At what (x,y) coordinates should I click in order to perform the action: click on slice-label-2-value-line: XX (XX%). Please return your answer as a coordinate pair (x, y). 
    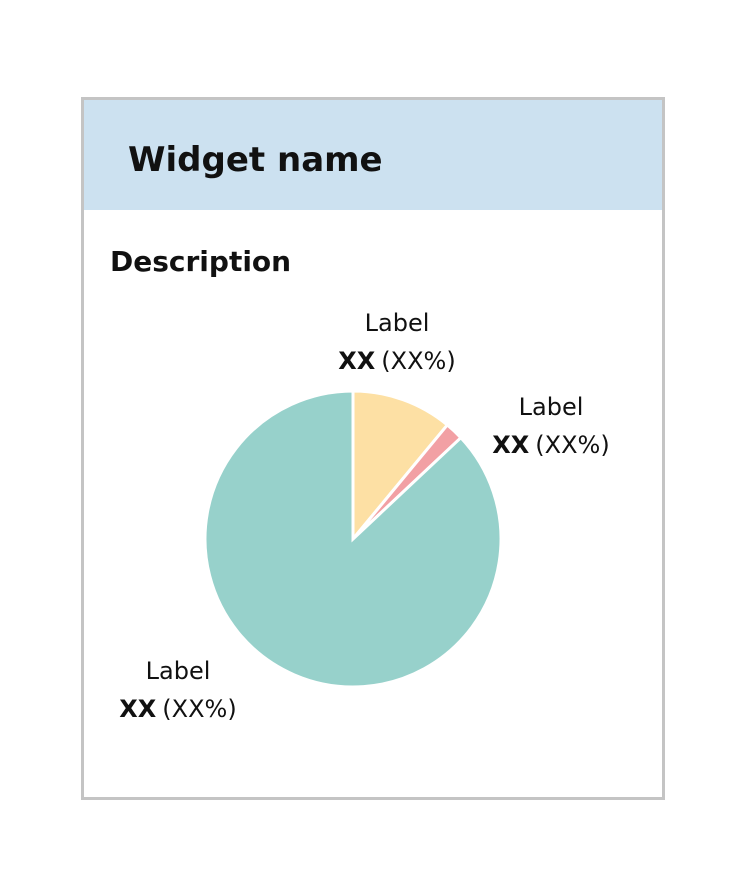
    Looking at the image, I should click on (550, 445).